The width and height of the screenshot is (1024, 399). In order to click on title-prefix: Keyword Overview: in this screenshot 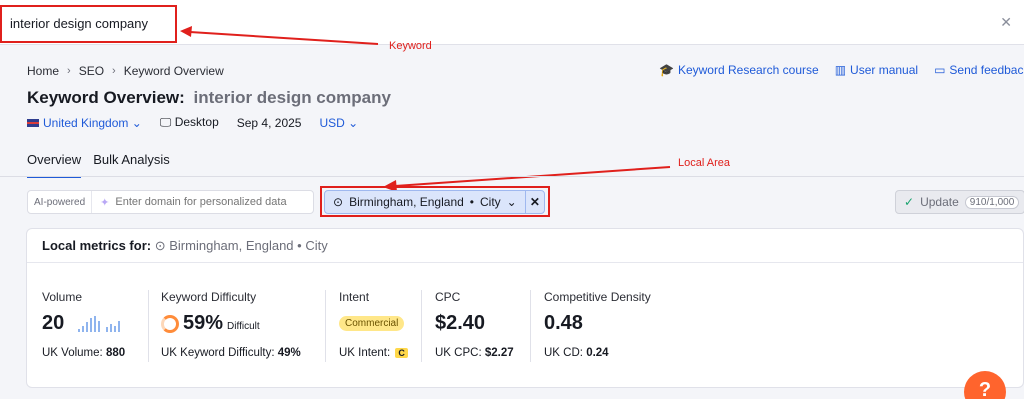, I will do `click(106, 97)`.